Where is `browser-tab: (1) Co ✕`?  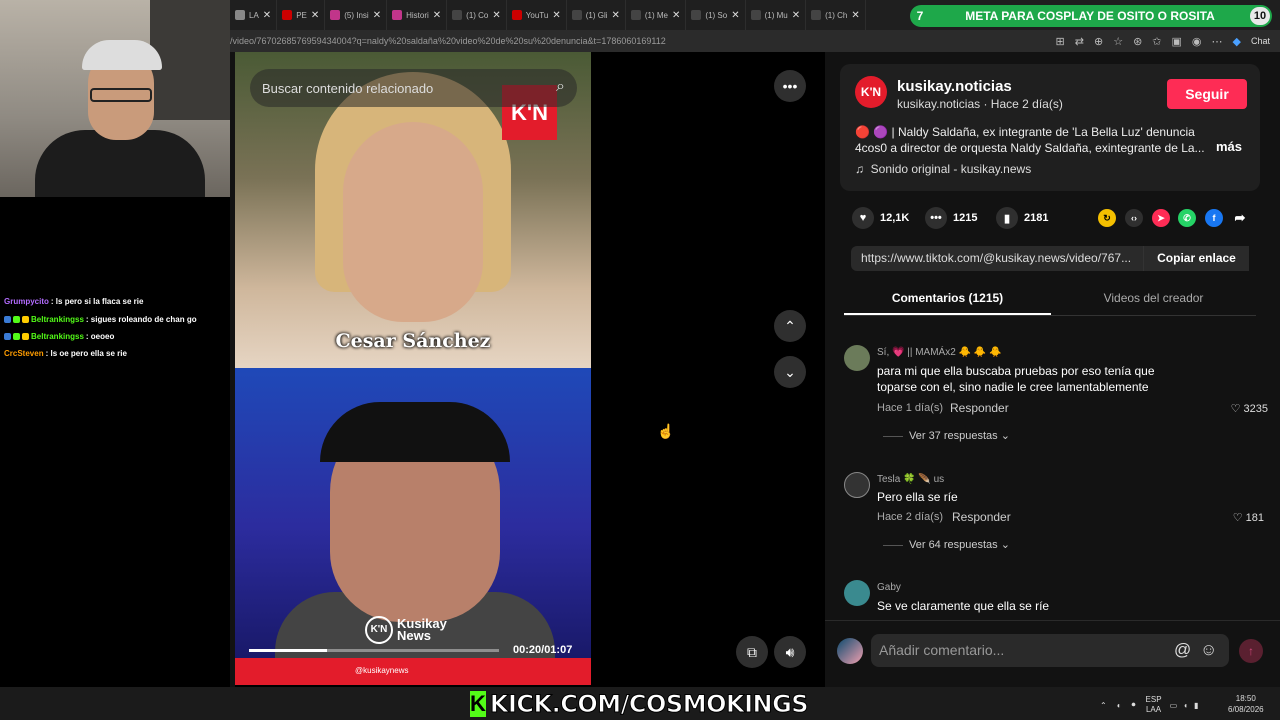 browser-tab: (1) Co ✕ is located at coordinates (477, 15).